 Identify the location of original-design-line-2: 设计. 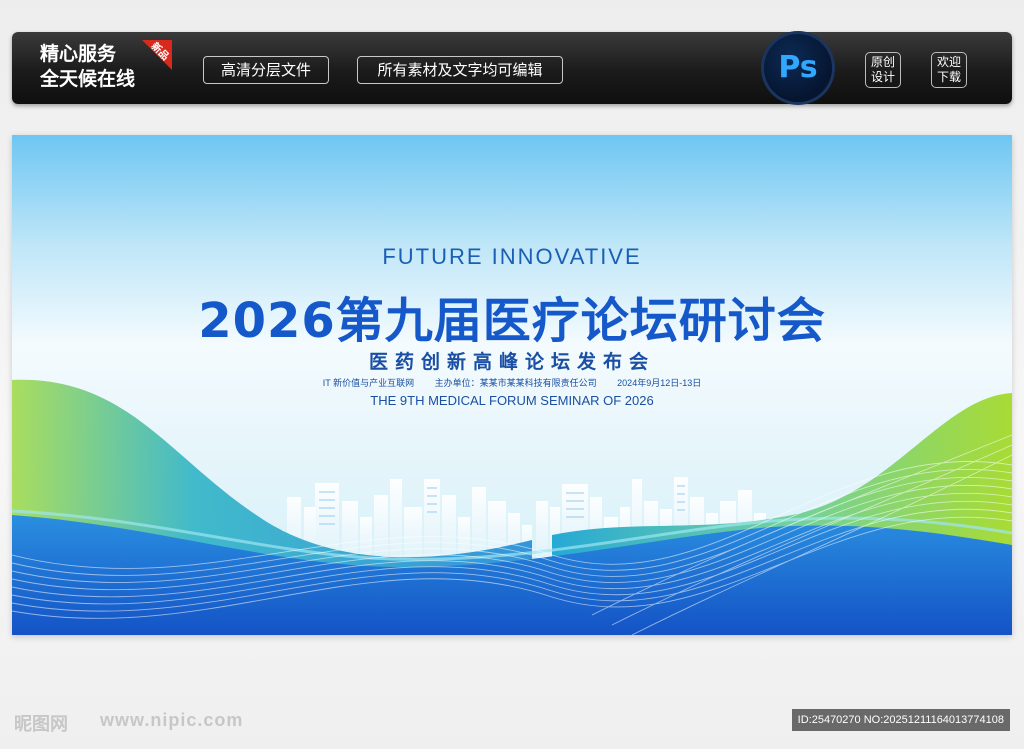
(882, 77).